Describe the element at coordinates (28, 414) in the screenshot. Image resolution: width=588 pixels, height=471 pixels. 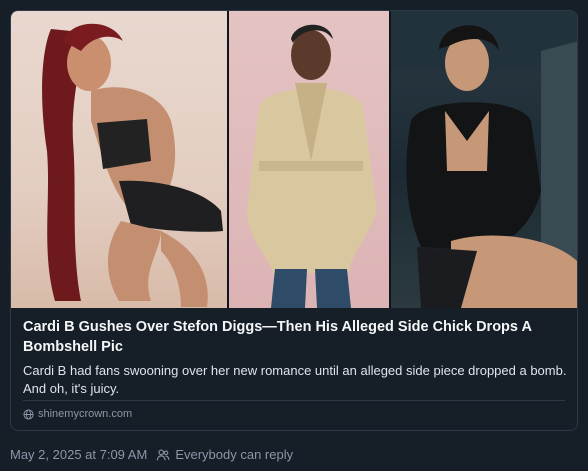
I see `globe-icon` at that location.